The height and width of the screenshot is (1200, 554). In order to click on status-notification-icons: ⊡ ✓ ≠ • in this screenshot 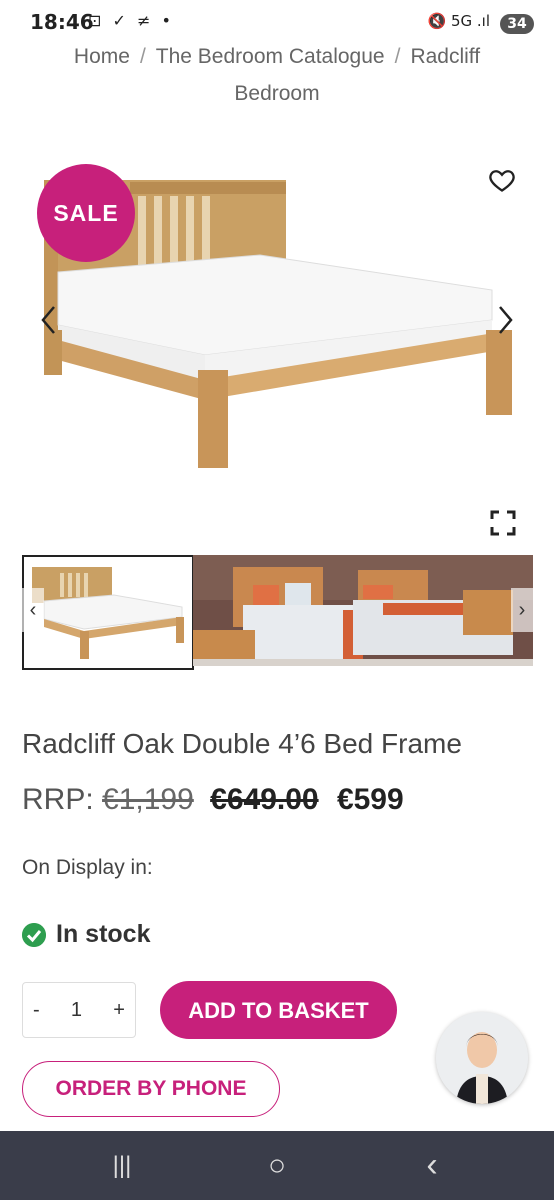, I will do `click(131, 20)`.